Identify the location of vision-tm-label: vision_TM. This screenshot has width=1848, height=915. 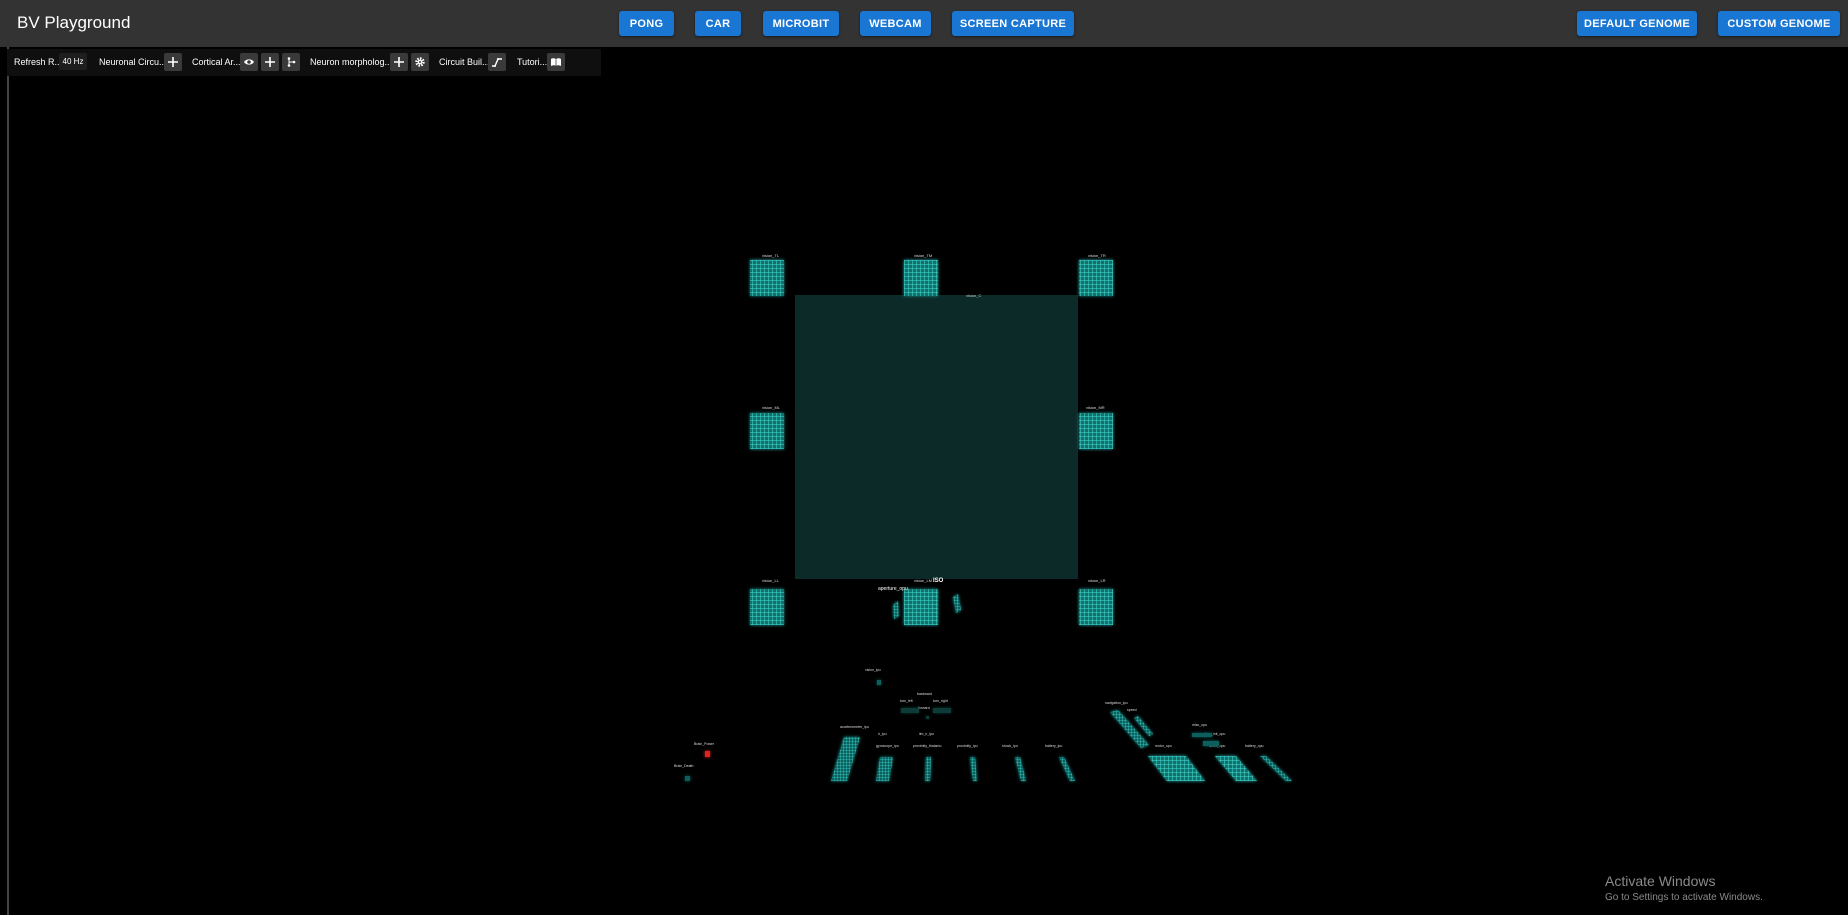
(923, 255).